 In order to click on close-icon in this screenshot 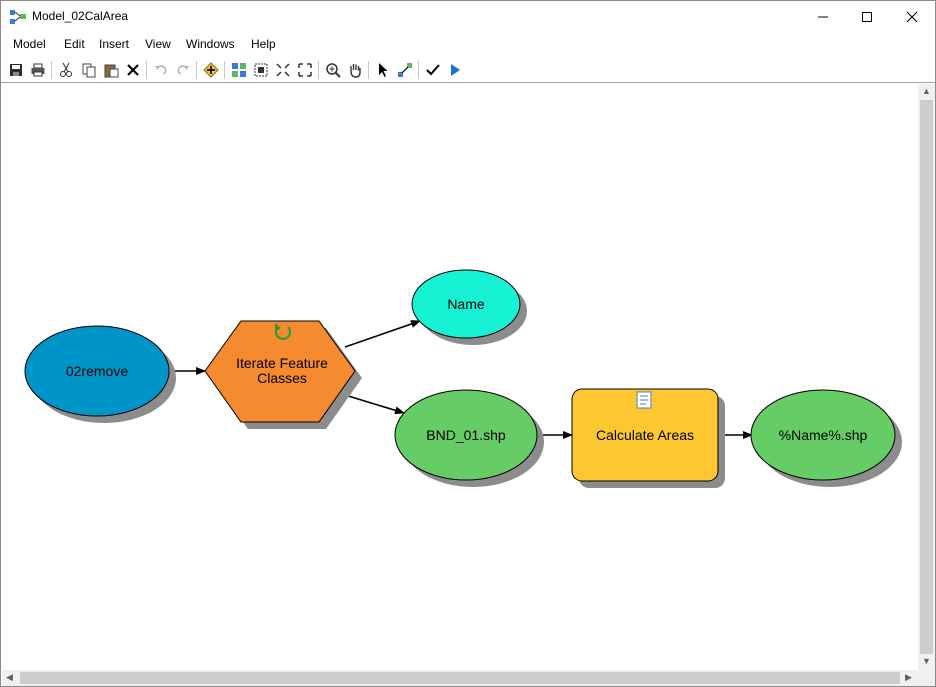, I will do `click(912, 16)`.